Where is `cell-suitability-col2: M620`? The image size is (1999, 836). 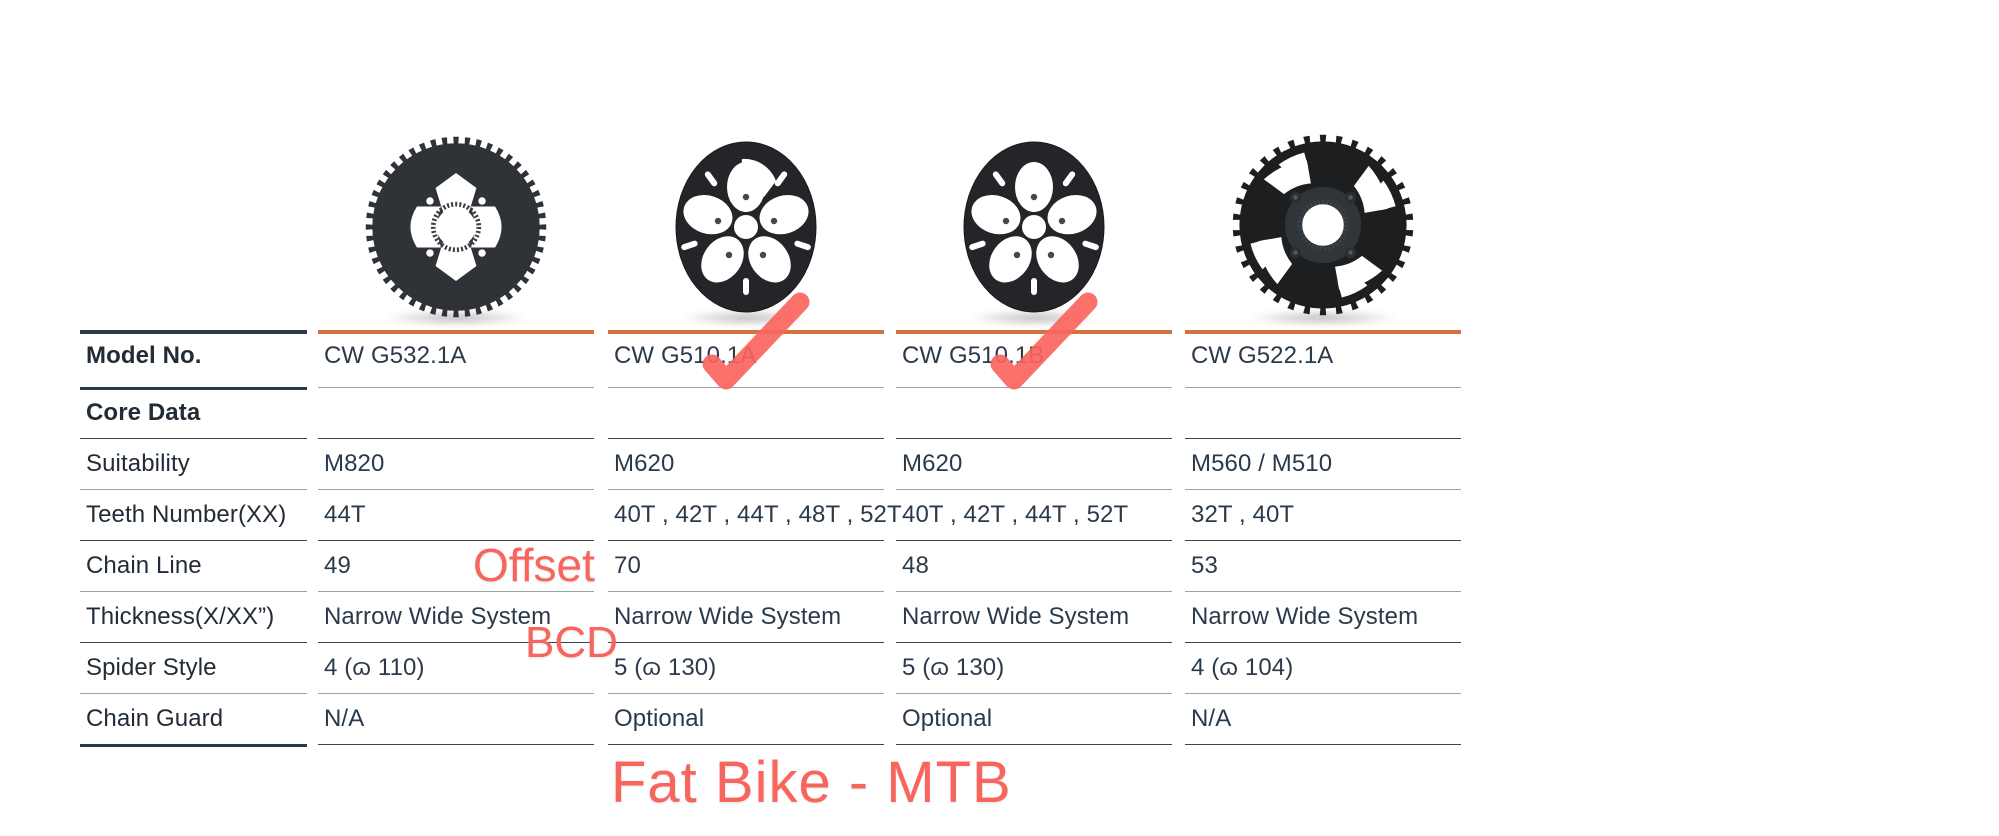 cell-suitability-col2: M620 is located at coordinates (644, 463).